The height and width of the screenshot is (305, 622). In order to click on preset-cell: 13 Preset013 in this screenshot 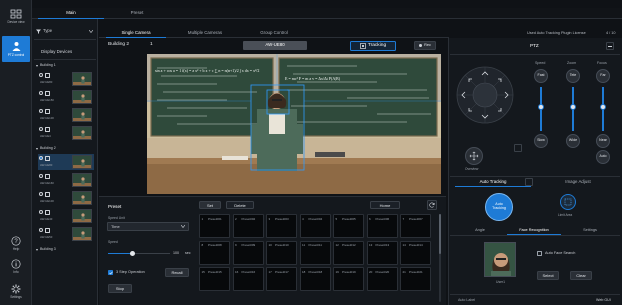, I will do `click(382, 252)`.